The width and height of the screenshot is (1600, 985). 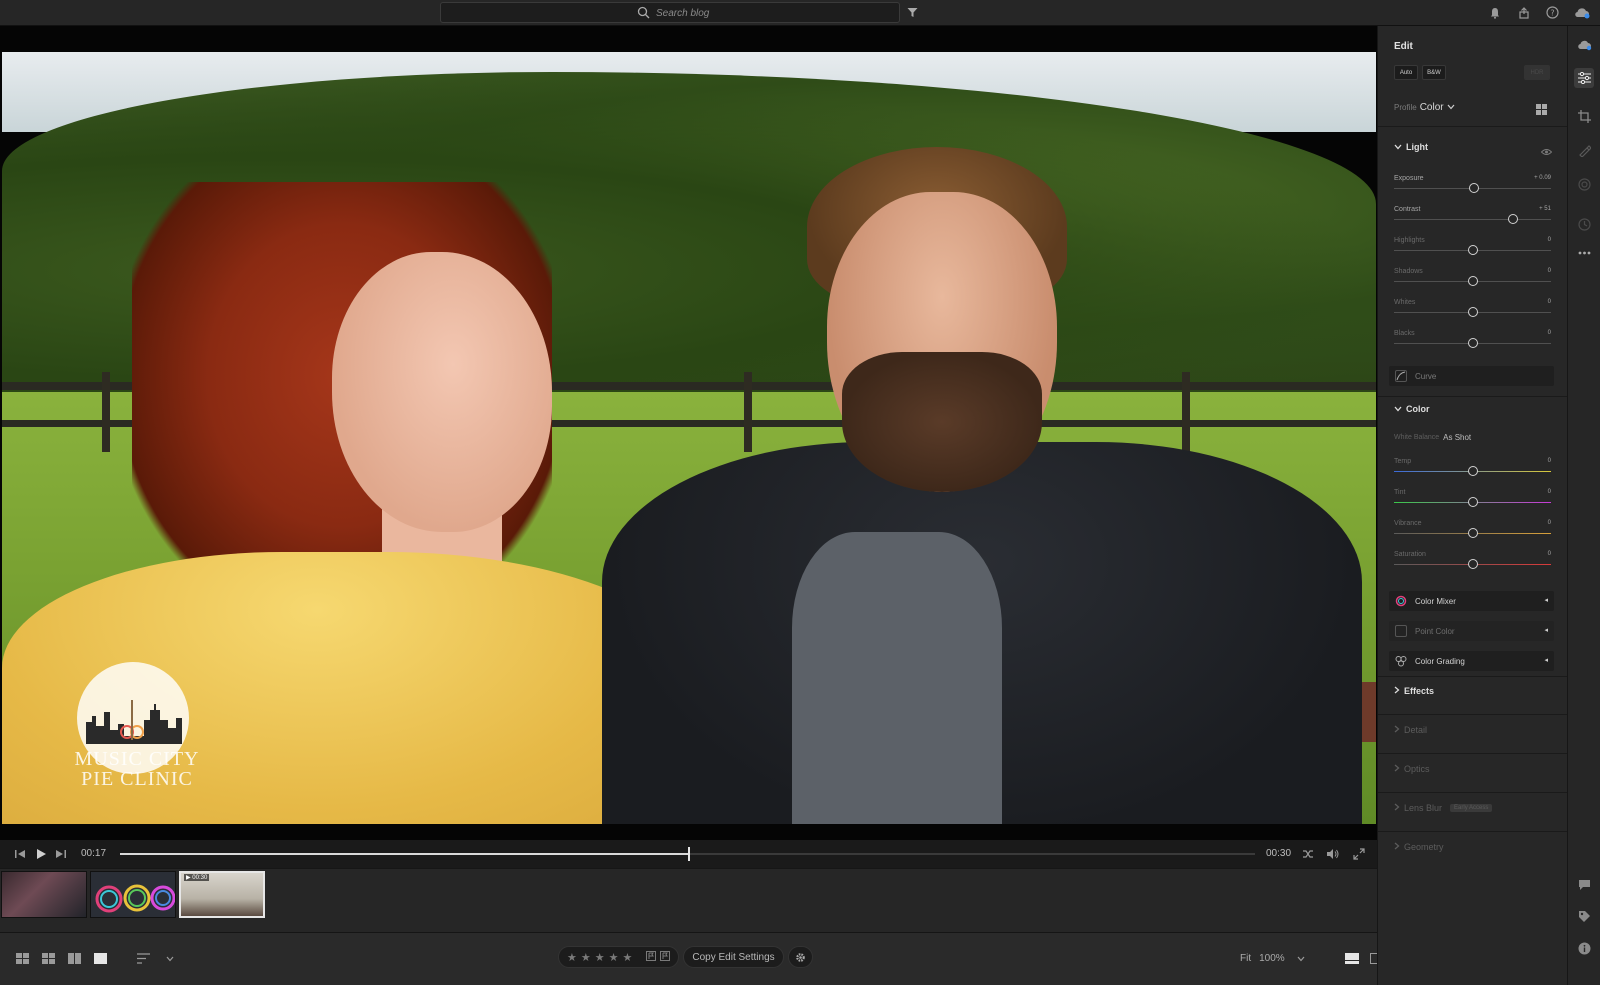 I want to click on tint-value: 0, so click(x=1549, y=492).